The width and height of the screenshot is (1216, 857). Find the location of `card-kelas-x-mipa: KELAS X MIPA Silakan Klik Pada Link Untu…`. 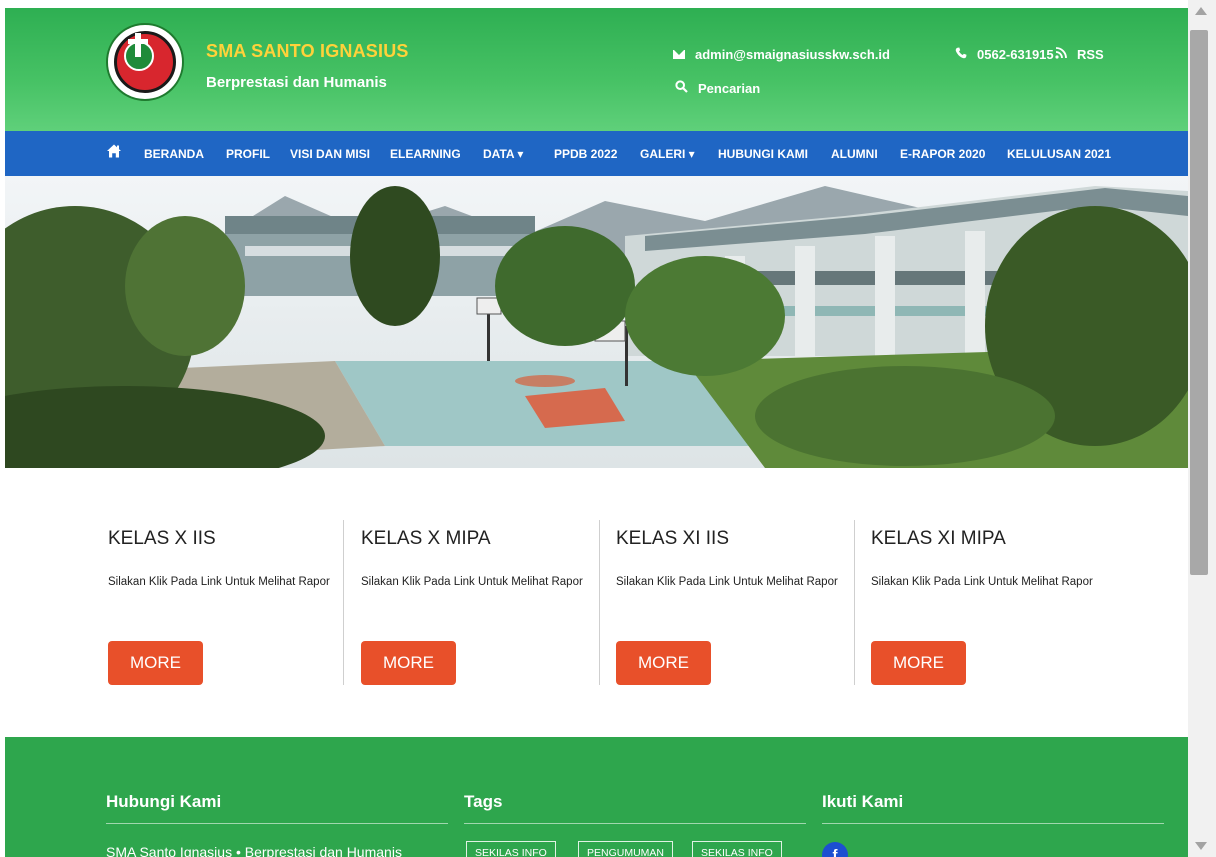

card-kelas-x-mipa: KELAS X MIPA Silakan Klik Pada Link Untu… is located at coordinates (488, 602).